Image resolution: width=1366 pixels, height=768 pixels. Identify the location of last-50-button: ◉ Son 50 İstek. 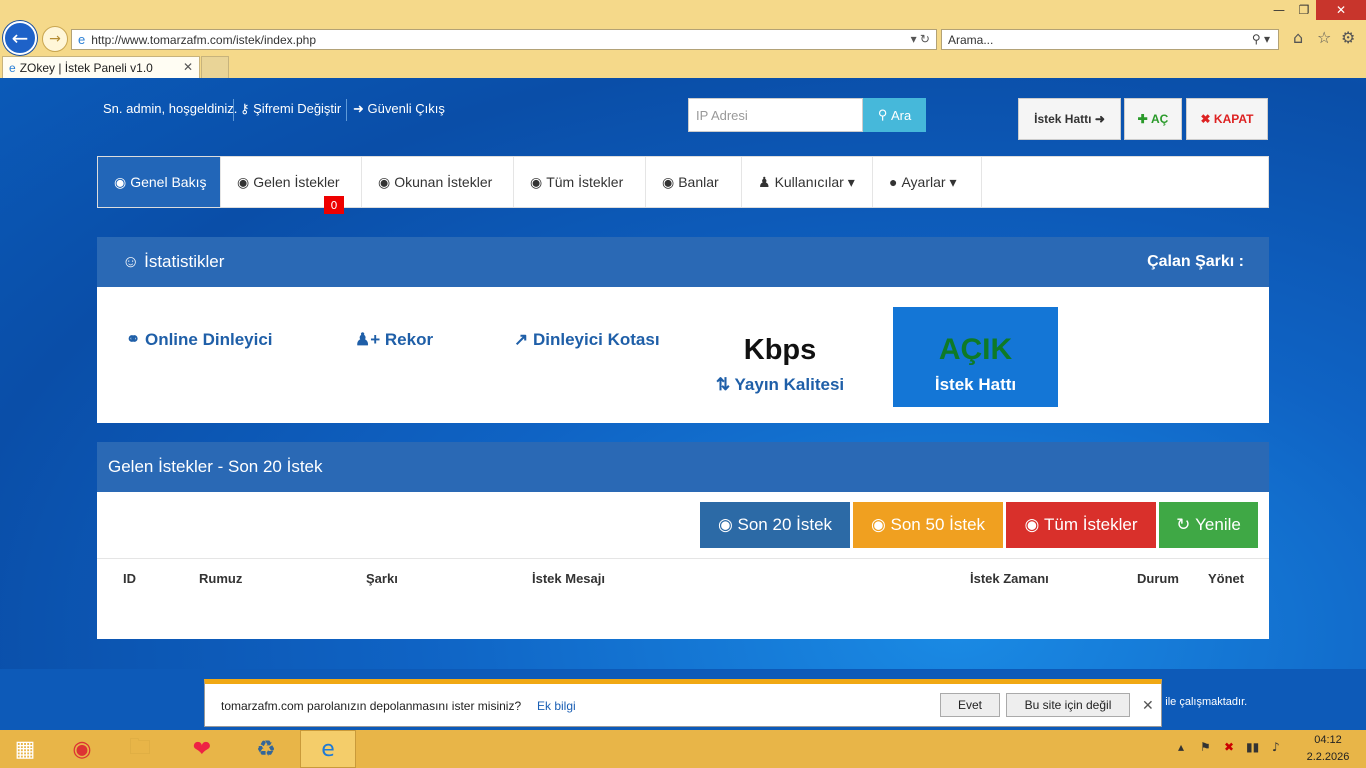
(928, 525).